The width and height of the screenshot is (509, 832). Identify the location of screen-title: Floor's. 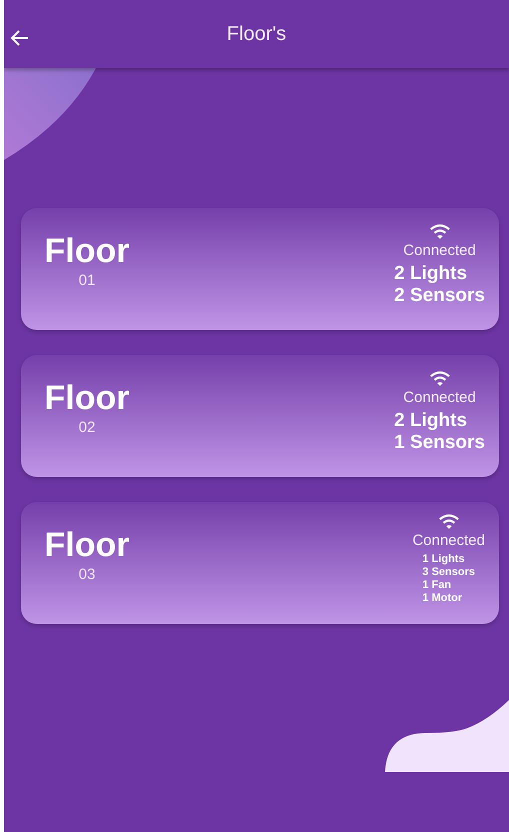
(256, 34).